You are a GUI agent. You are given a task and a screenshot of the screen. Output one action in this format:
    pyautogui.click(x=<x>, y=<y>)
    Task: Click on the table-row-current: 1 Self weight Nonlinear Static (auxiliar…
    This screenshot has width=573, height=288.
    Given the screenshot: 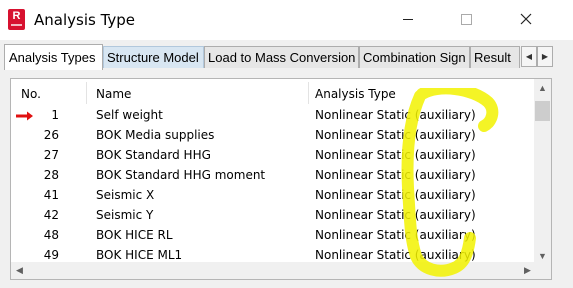 What is the action you would take?
    pyautogui.click(x=271, y=116)
    